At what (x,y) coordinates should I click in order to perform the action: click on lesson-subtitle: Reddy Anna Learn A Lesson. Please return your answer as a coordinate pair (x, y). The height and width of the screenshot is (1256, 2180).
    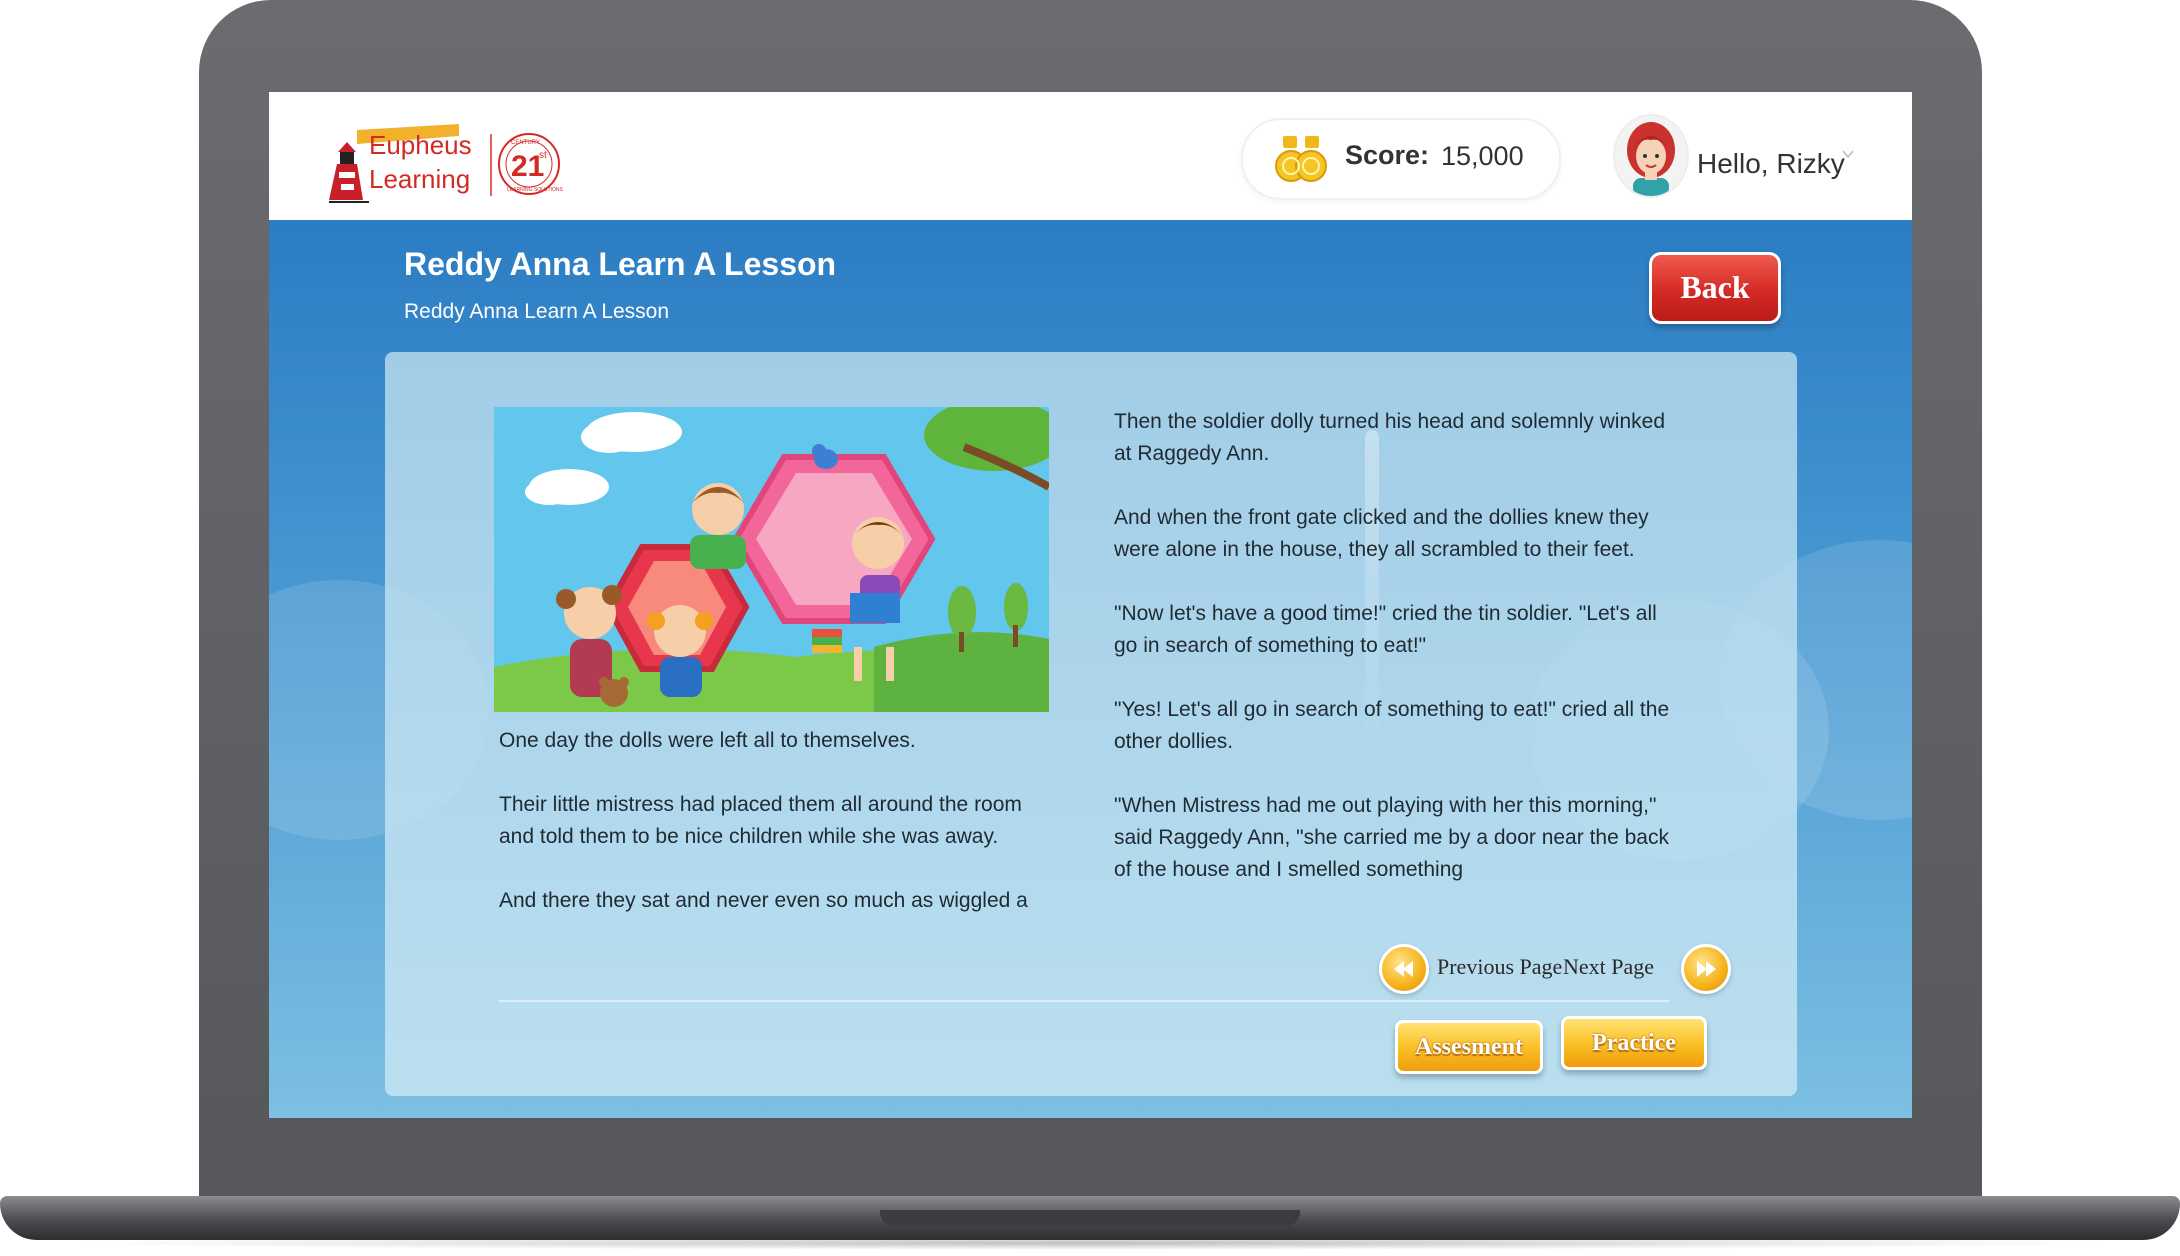
    Looking at the image, I should click on (537, 311).